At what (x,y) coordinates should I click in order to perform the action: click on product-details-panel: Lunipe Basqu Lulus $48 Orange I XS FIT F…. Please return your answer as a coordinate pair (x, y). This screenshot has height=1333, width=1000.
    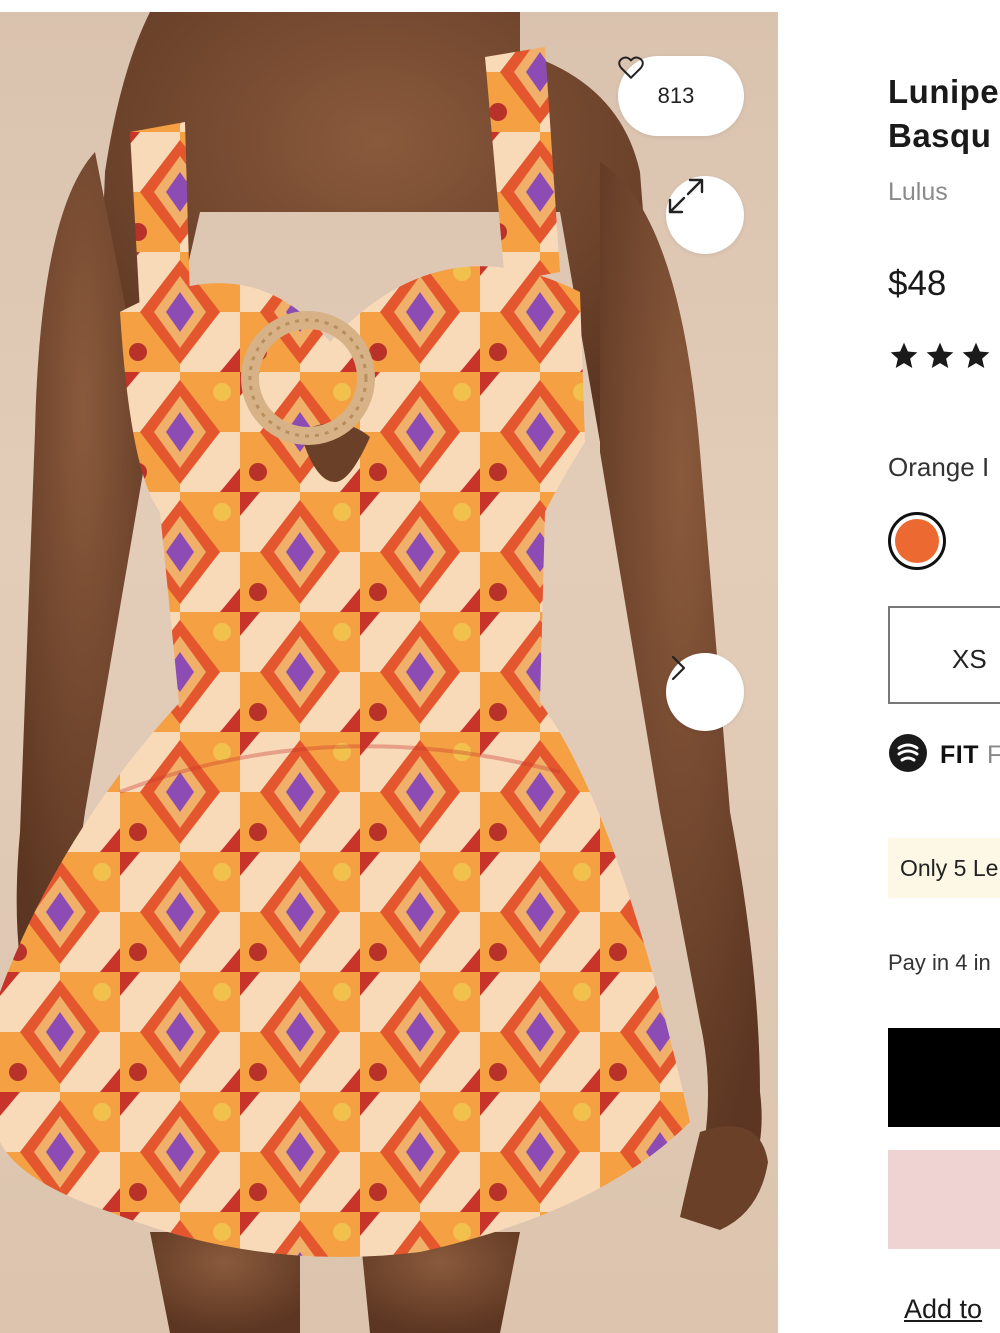
    Looking at the image, I should click on (944, 666).